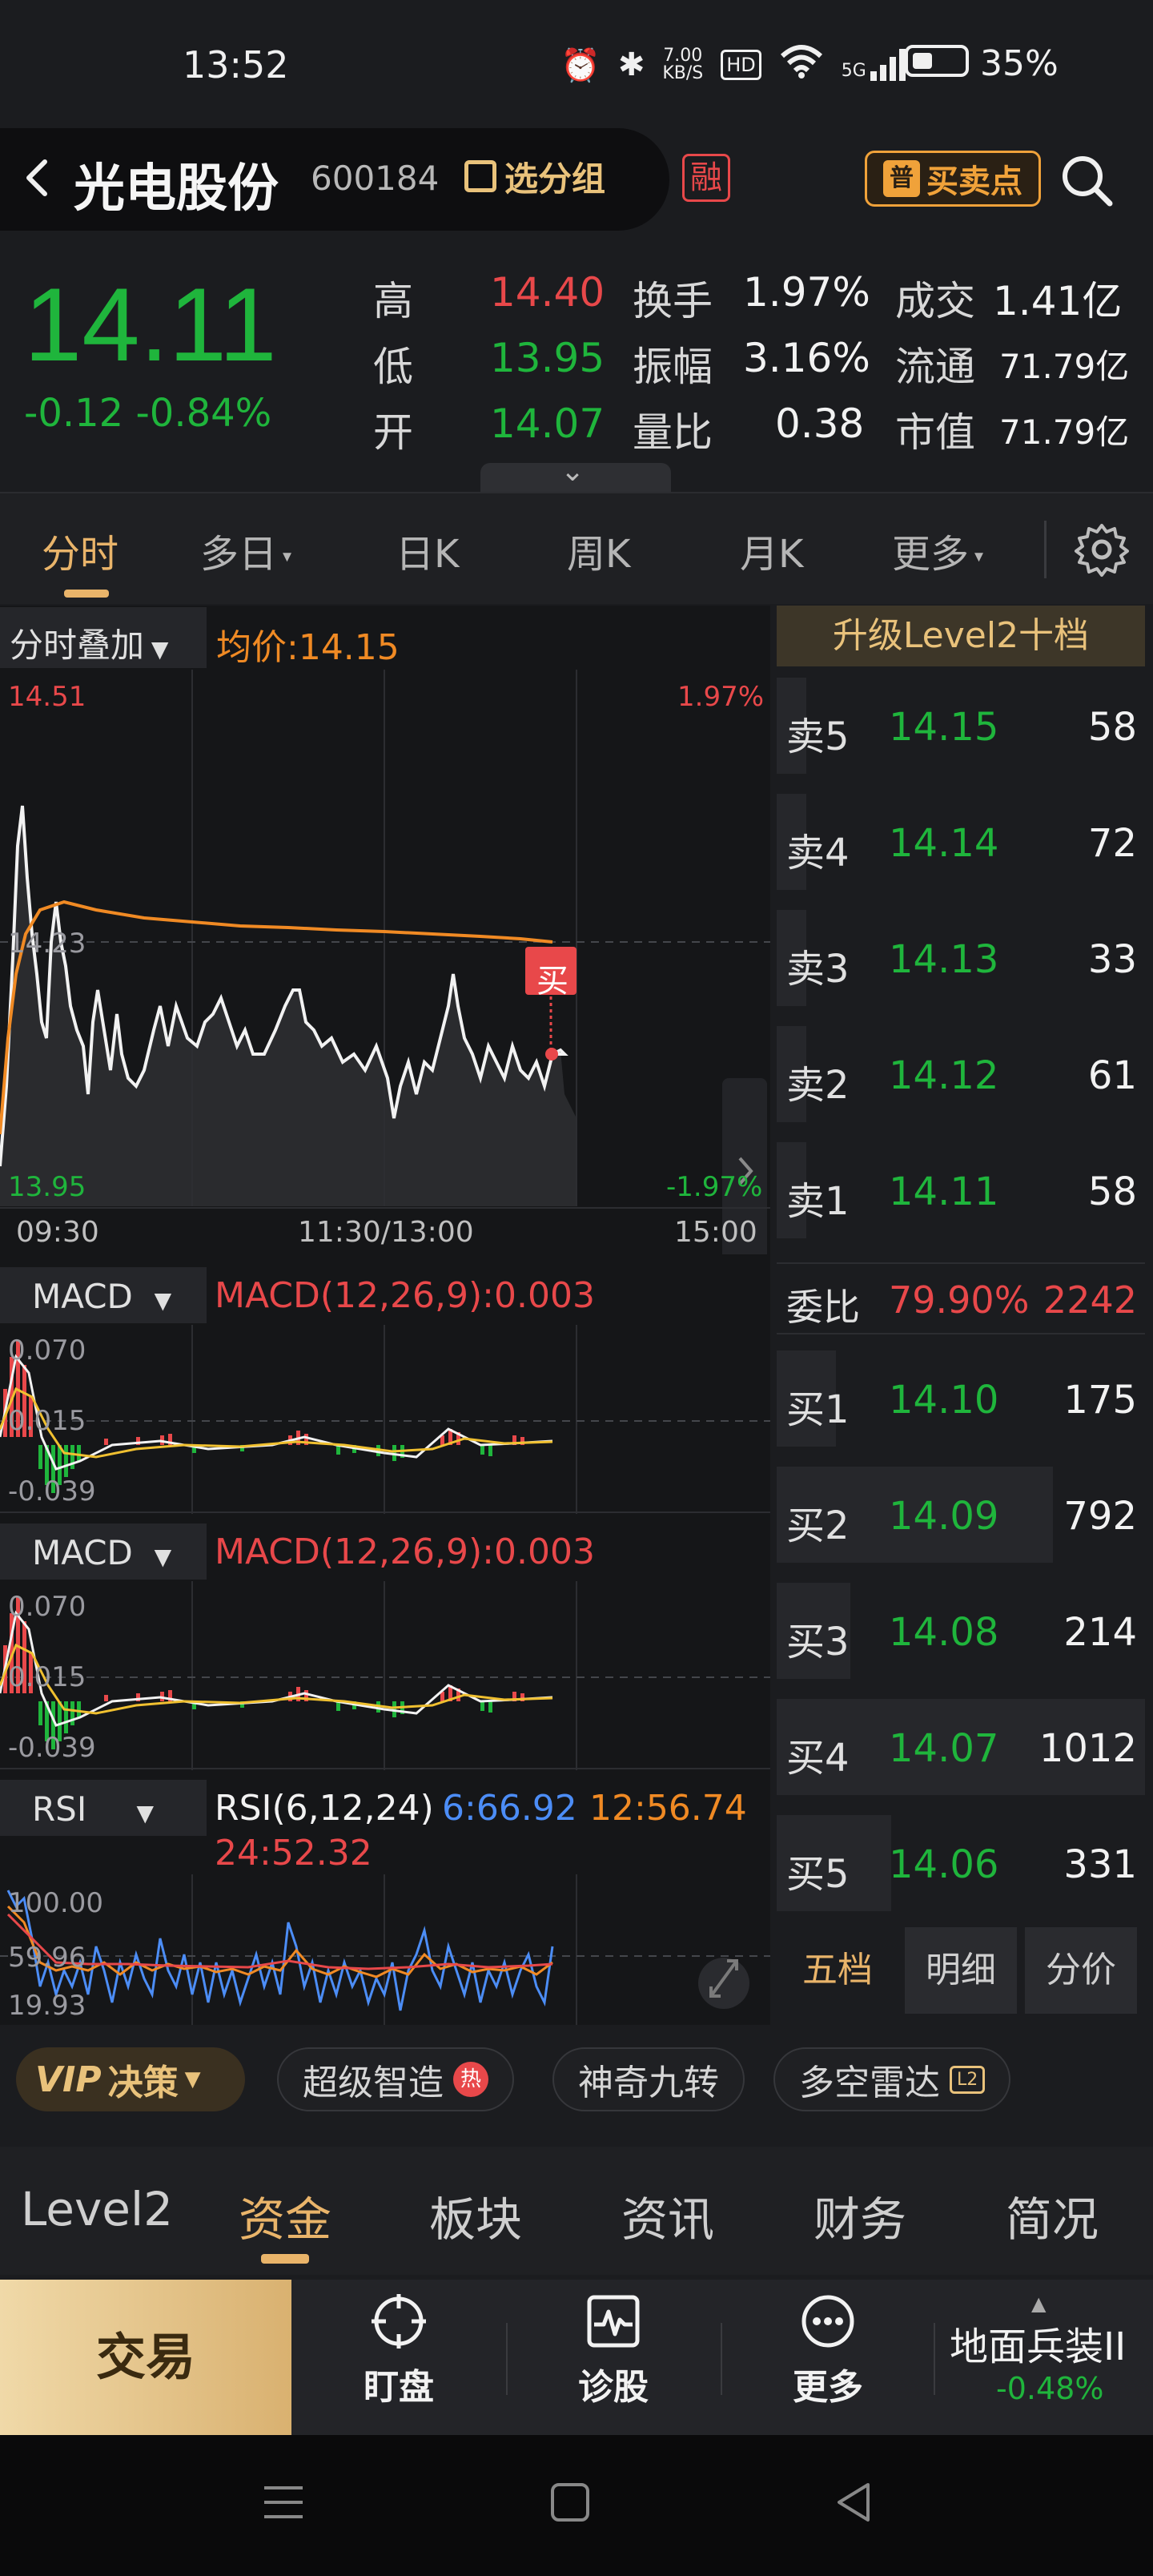 The width and height of the screenshot is (1153, 2576). I want to click on ask-level-row: 卖3 14.13 33, so click(961, 958).